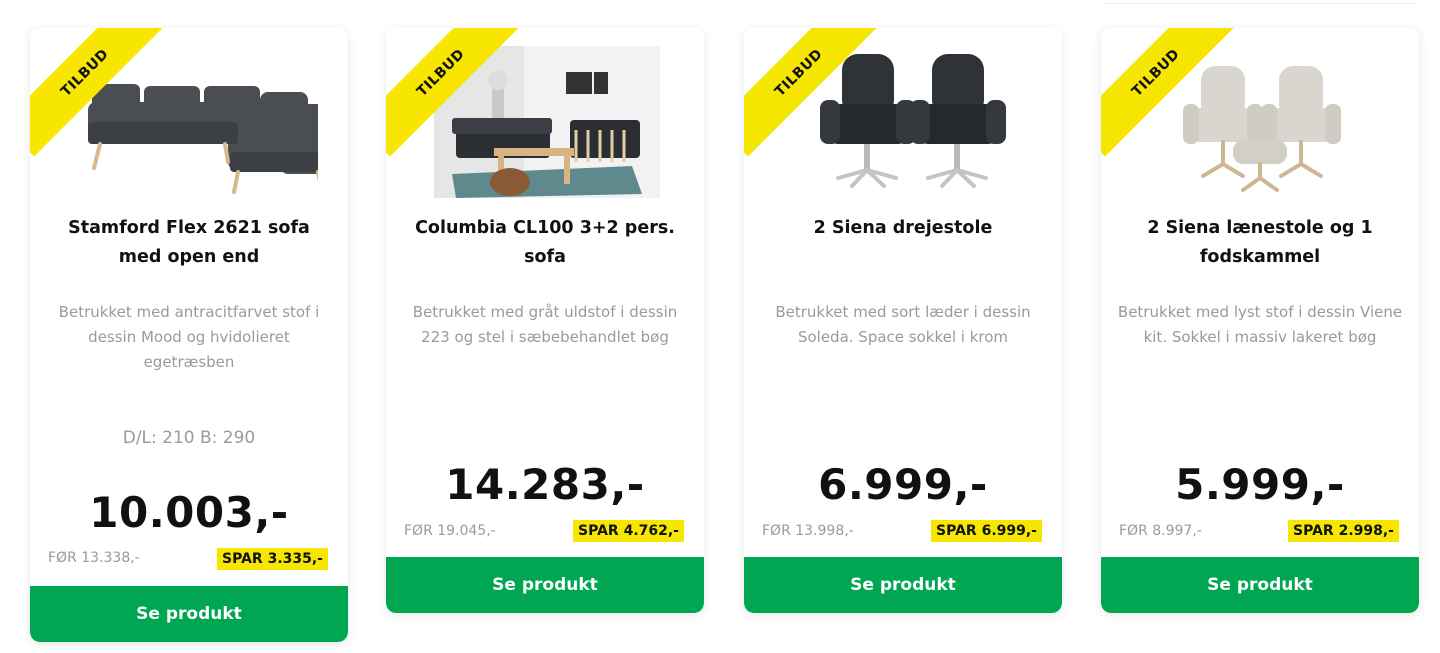  What do you see at coordinates (545, 243) in the screenshot?
I see `product-title: Columbia CL100 3+2 pers. sofa` at bounding box center [545, 243].